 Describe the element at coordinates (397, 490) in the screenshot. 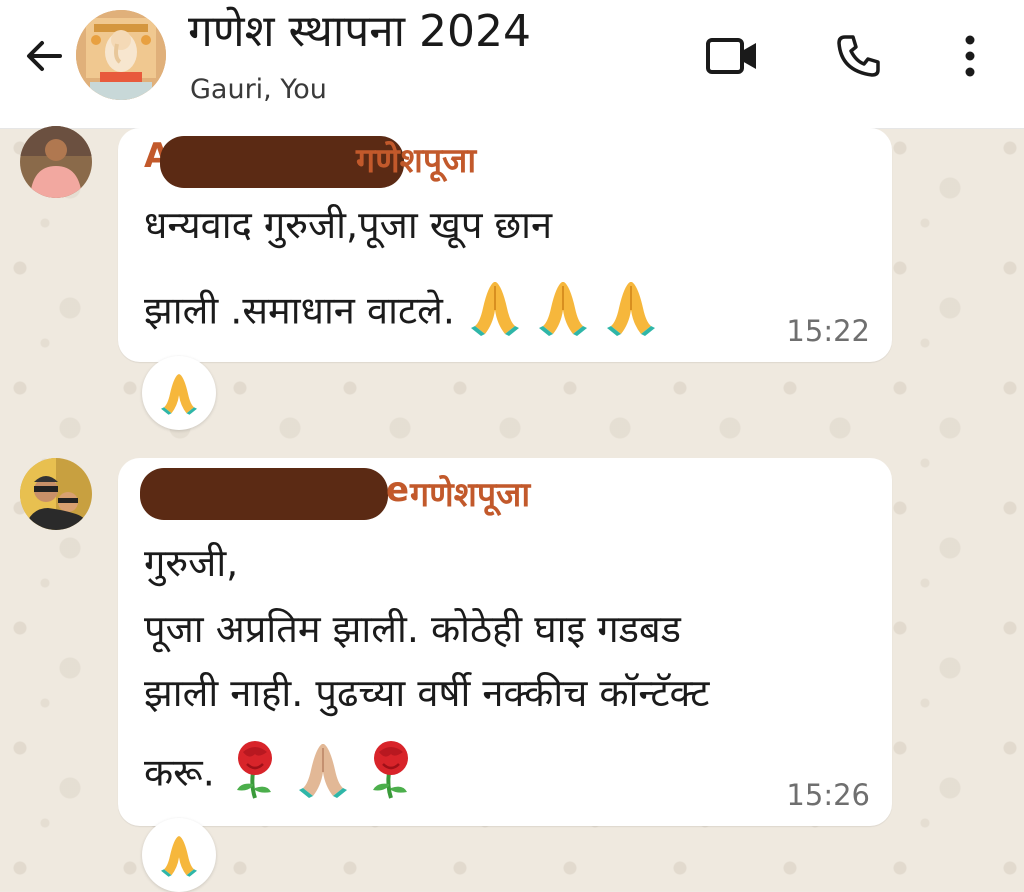

I see `sender-name-initial: e` at that location.